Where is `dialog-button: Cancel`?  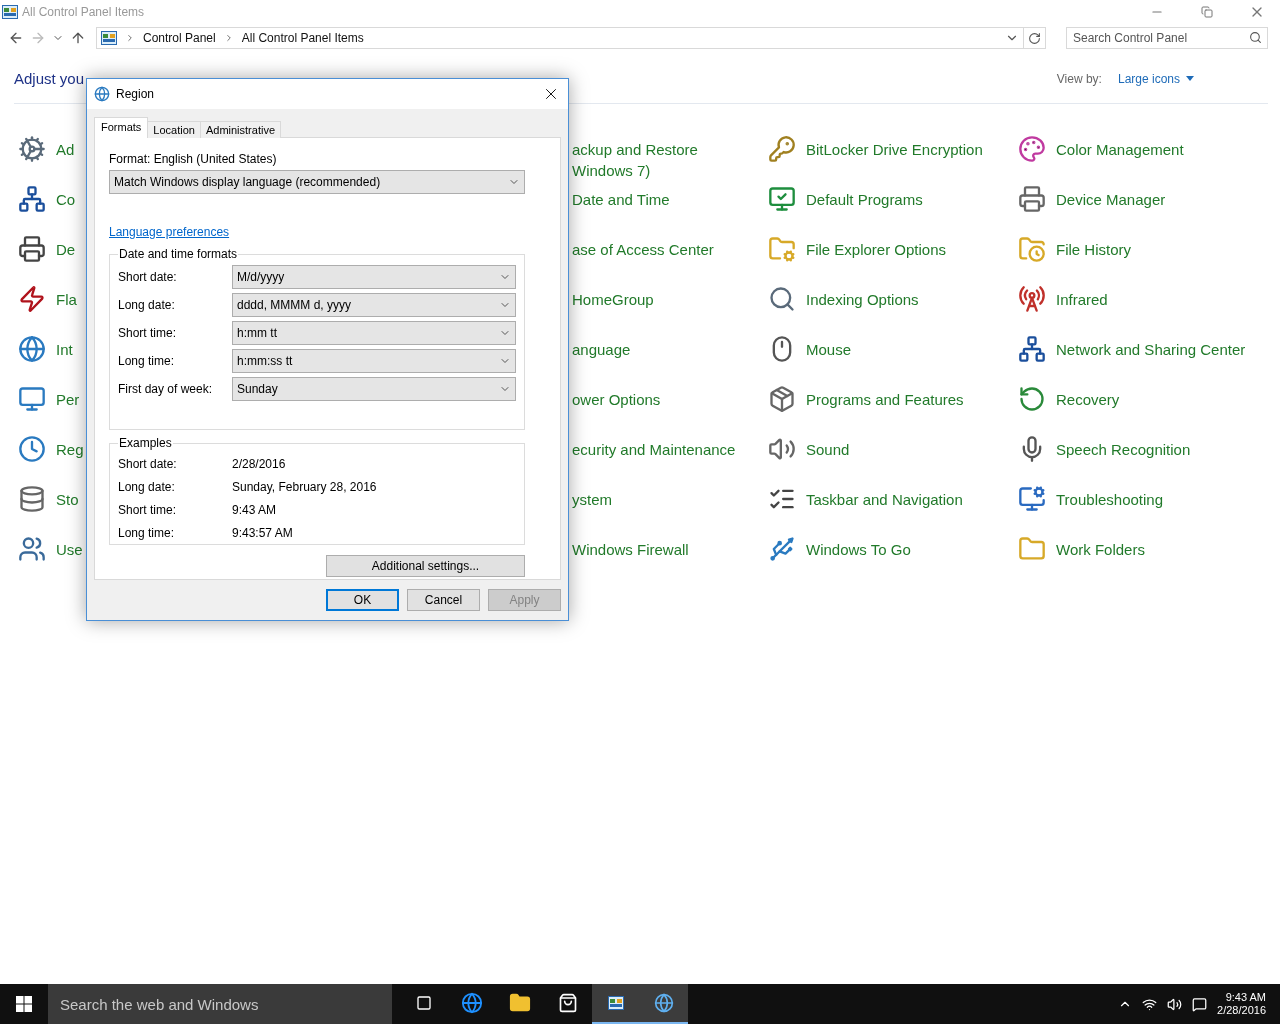 dialog-button: Cancel is located at coordinates (443, 600).